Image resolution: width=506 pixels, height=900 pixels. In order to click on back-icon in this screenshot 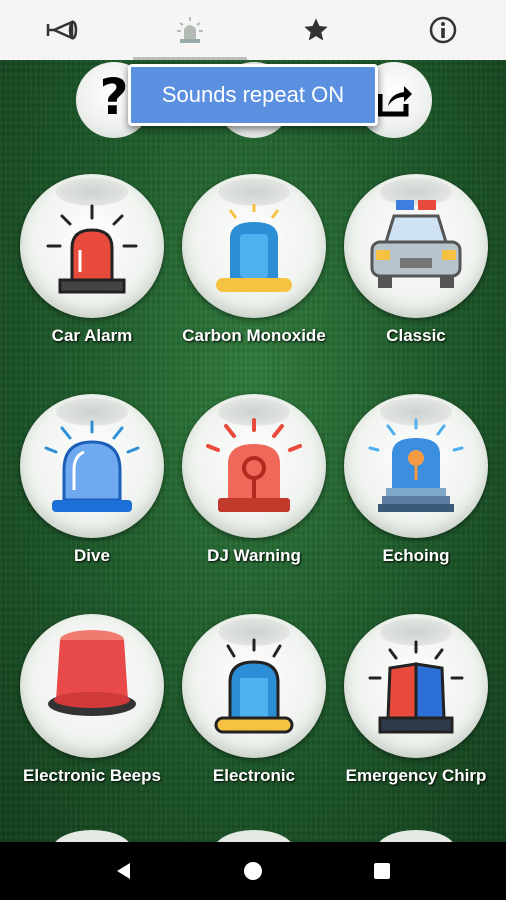, I will do `click(124, 871)`.